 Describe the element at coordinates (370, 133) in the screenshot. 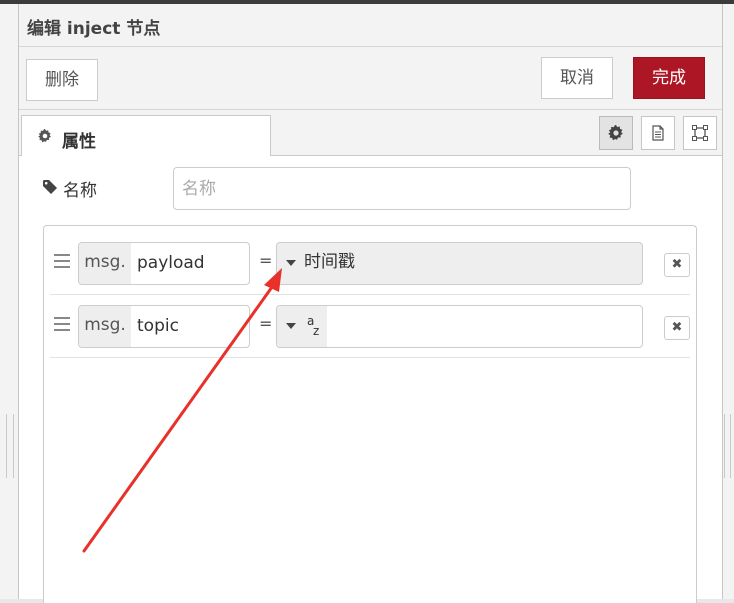

I see `tab-bar: 属性` at that location.